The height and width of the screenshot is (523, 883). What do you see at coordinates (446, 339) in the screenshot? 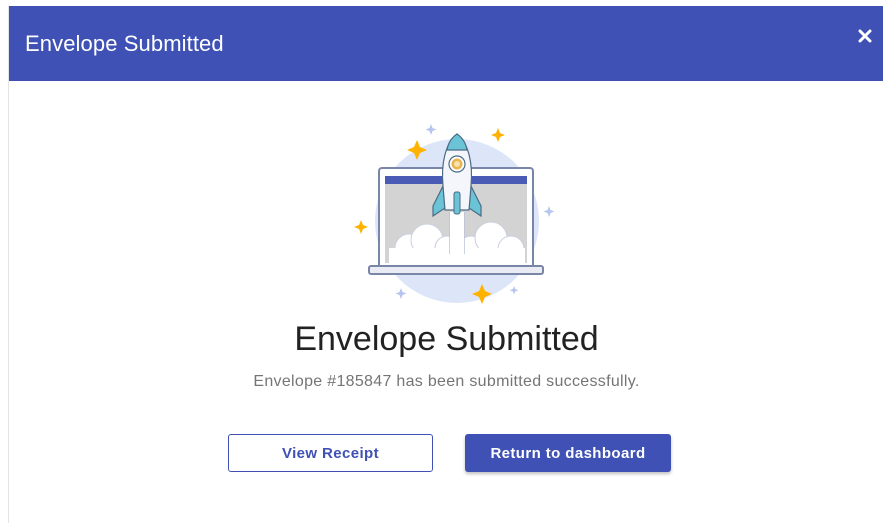
I see `success-heading: Envelope Submitted` at bounding box center [446, 339].